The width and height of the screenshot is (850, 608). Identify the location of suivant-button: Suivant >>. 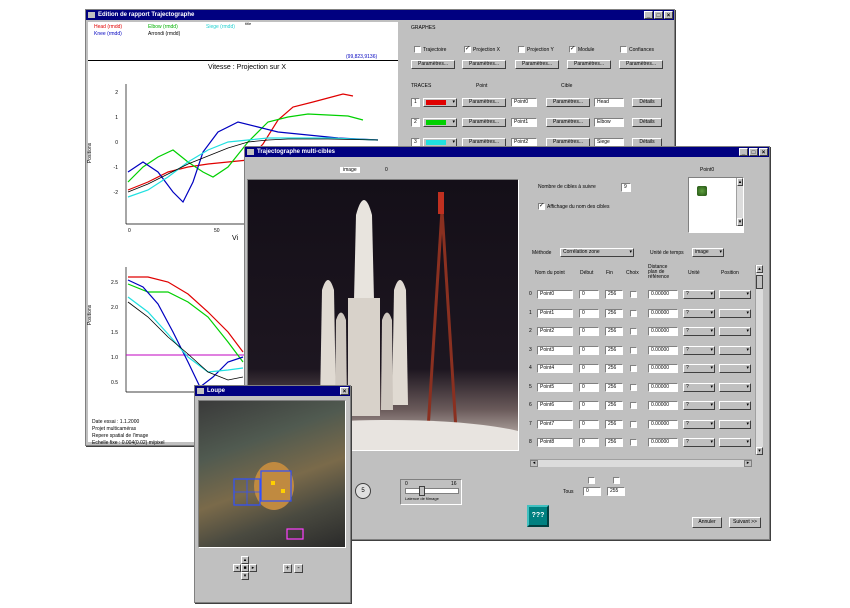
(745, 522).